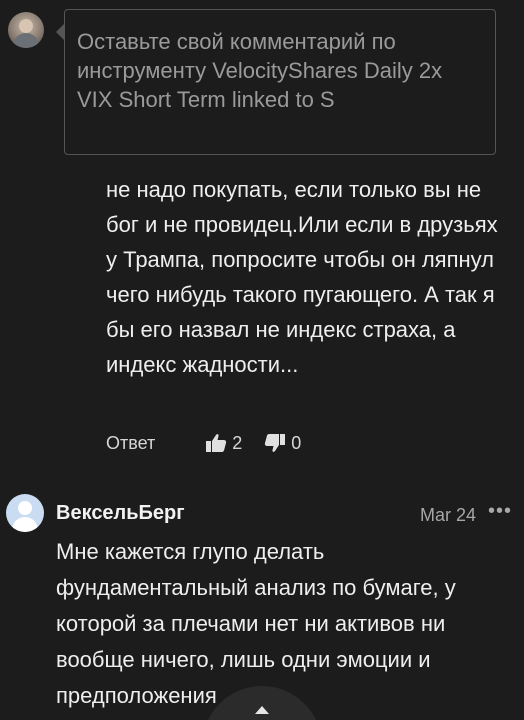 The width and height of the screenshot is (524, 720). I want to click on reply-button: Ответ, so click(130, 443).